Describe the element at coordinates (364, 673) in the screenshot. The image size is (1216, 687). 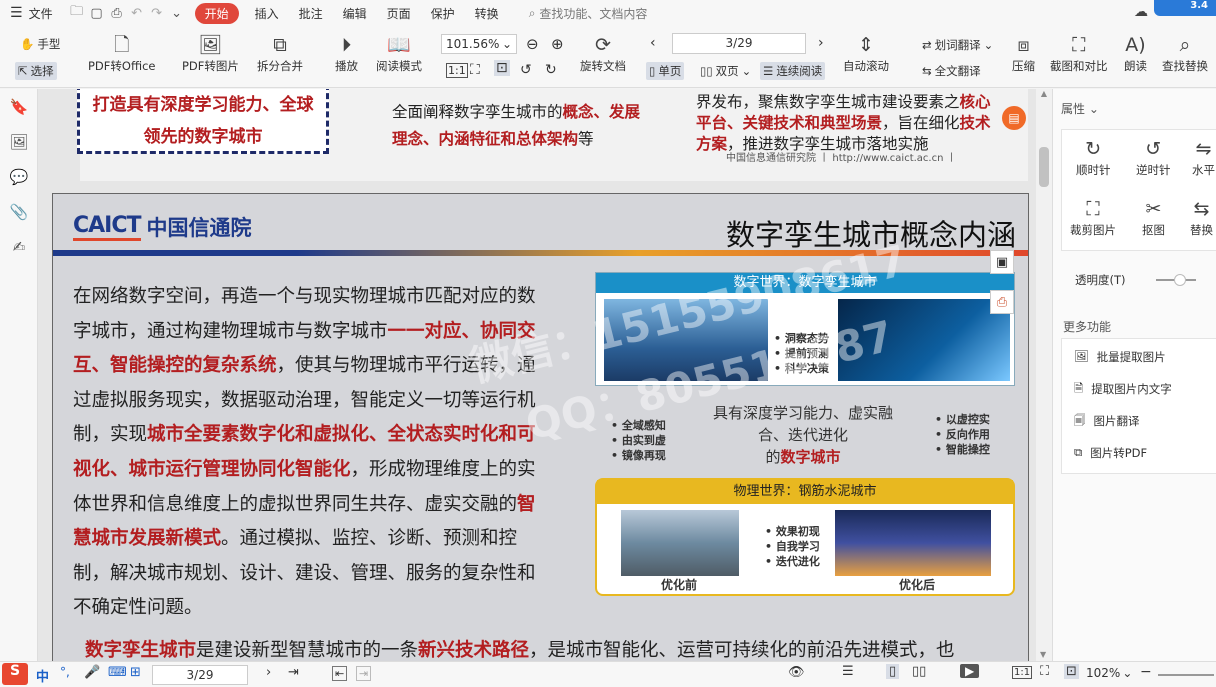
I see `forward-icon: ⇥` at that location.